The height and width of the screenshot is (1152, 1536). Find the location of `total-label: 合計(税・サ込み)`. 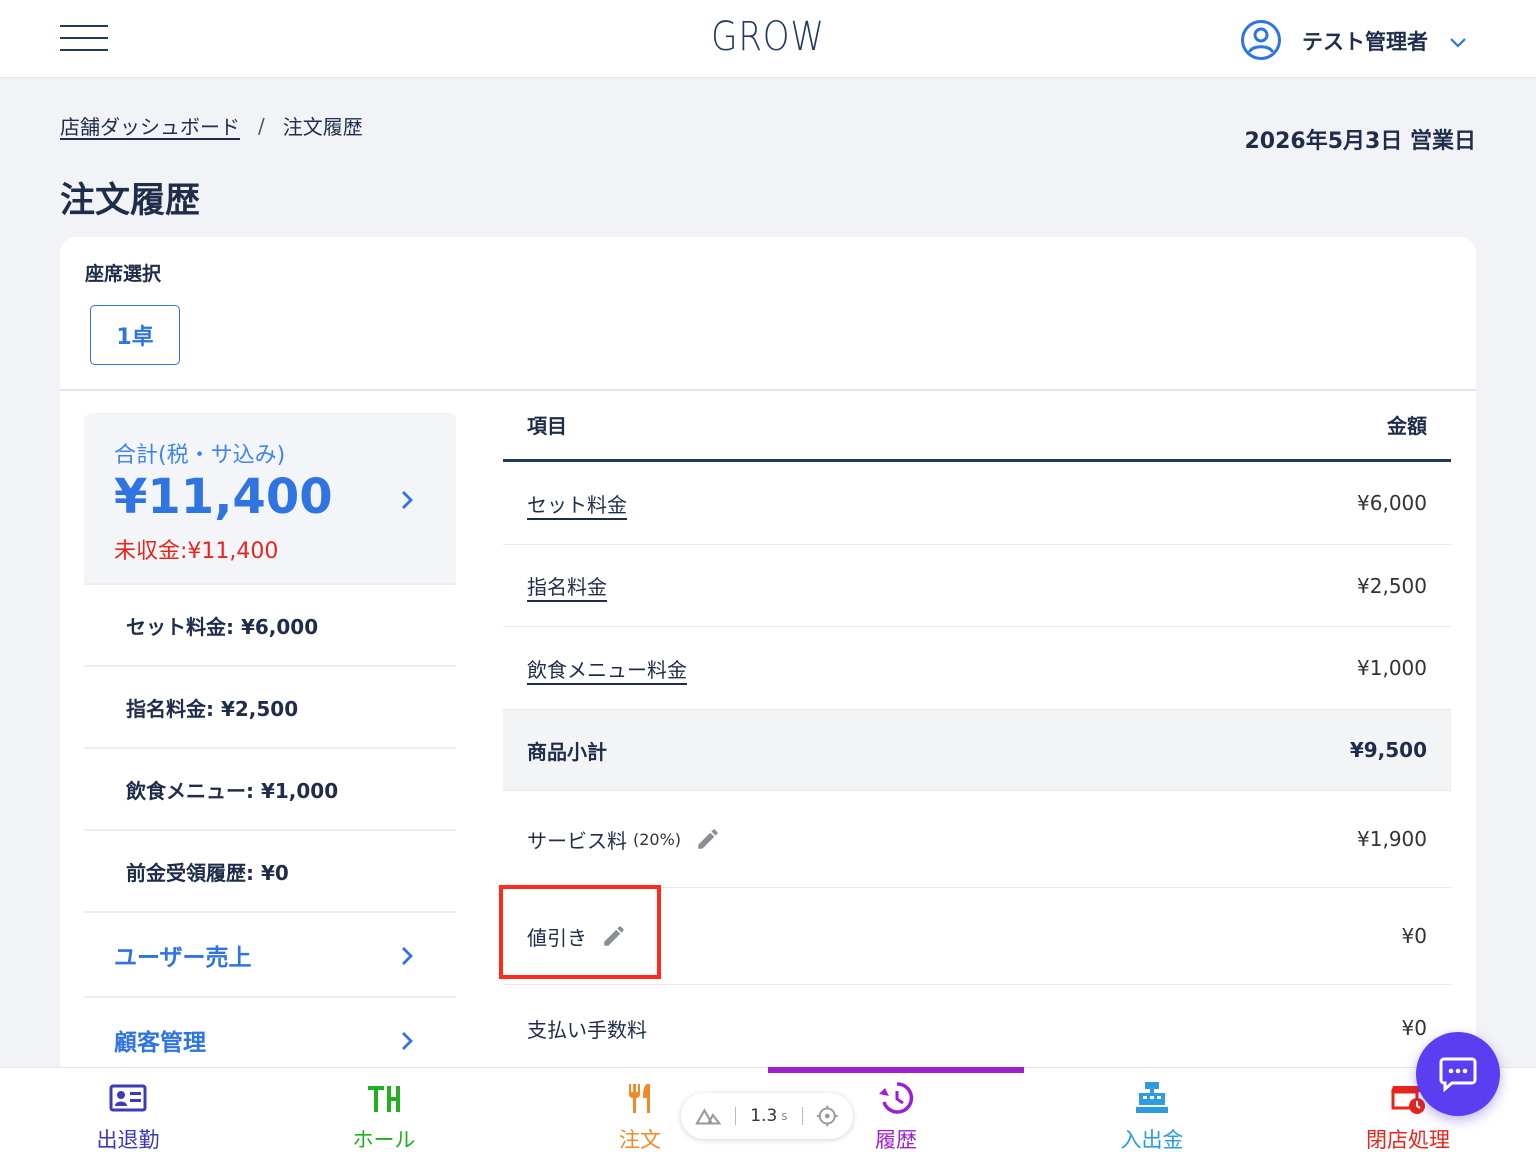

total-label: 合計(税・サ込み) is located at coordinates (200, 455).